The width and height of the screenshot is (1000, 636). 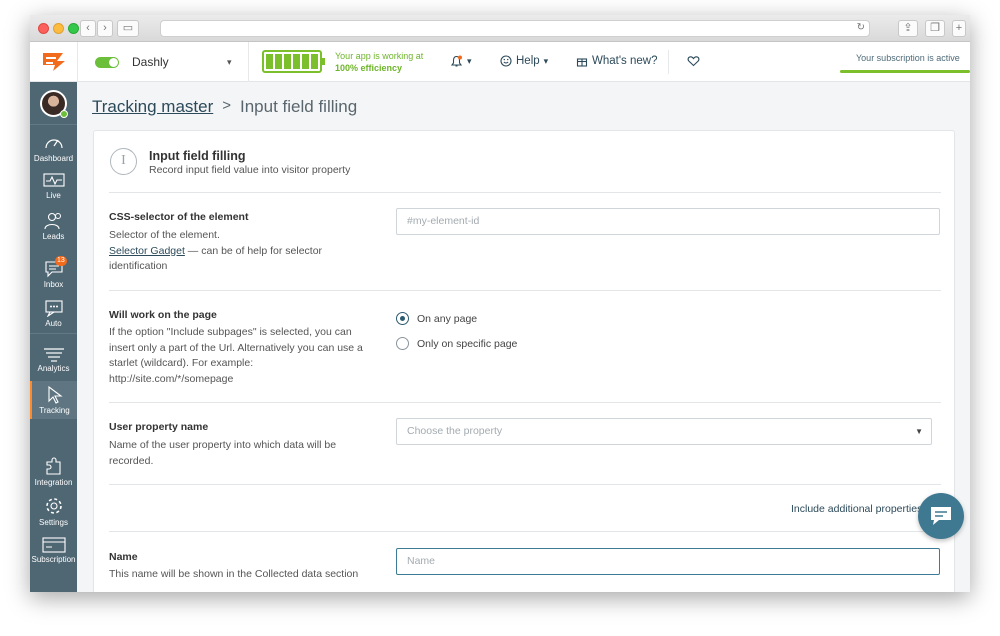 What do you see at coordinates (919, 431) in the screenshot?
I see `caret-down-icon: ▼` at bounding box center [919, 431].